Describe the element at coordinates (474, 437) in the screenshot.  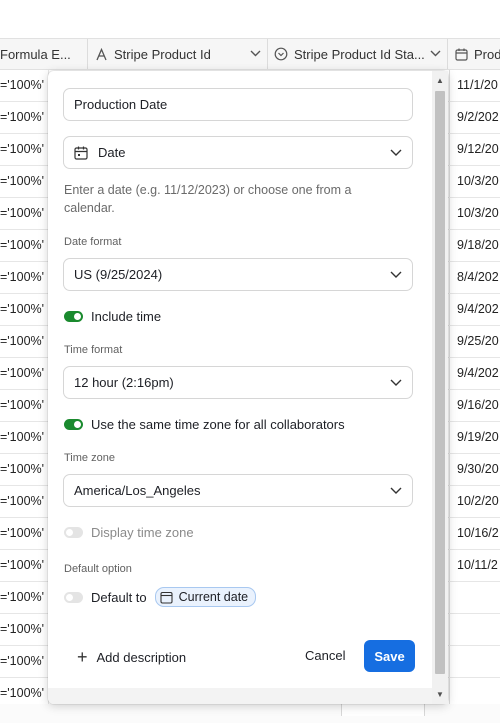
I see `production-date-cell: 9/19/20` at that location.